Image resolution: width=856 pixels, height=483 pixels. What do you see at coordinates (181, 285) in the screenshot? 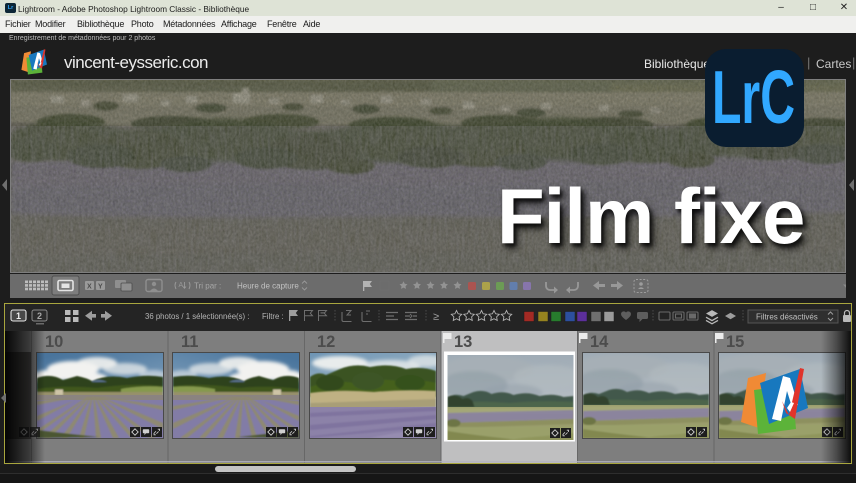
I see `svg-text: A` at bounding box center [181, 285].